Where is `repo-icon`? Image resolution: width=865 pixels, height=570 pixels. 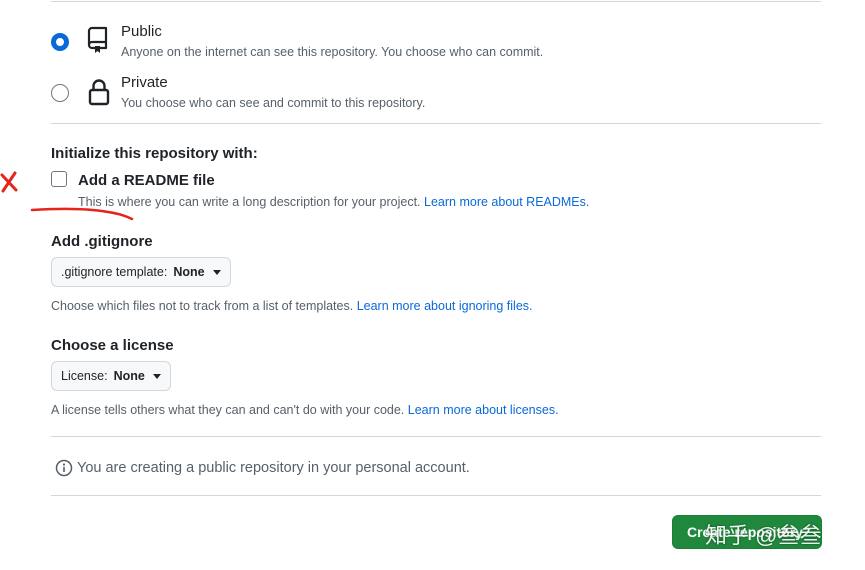
repo-icon is located at coordinates (97, 39).